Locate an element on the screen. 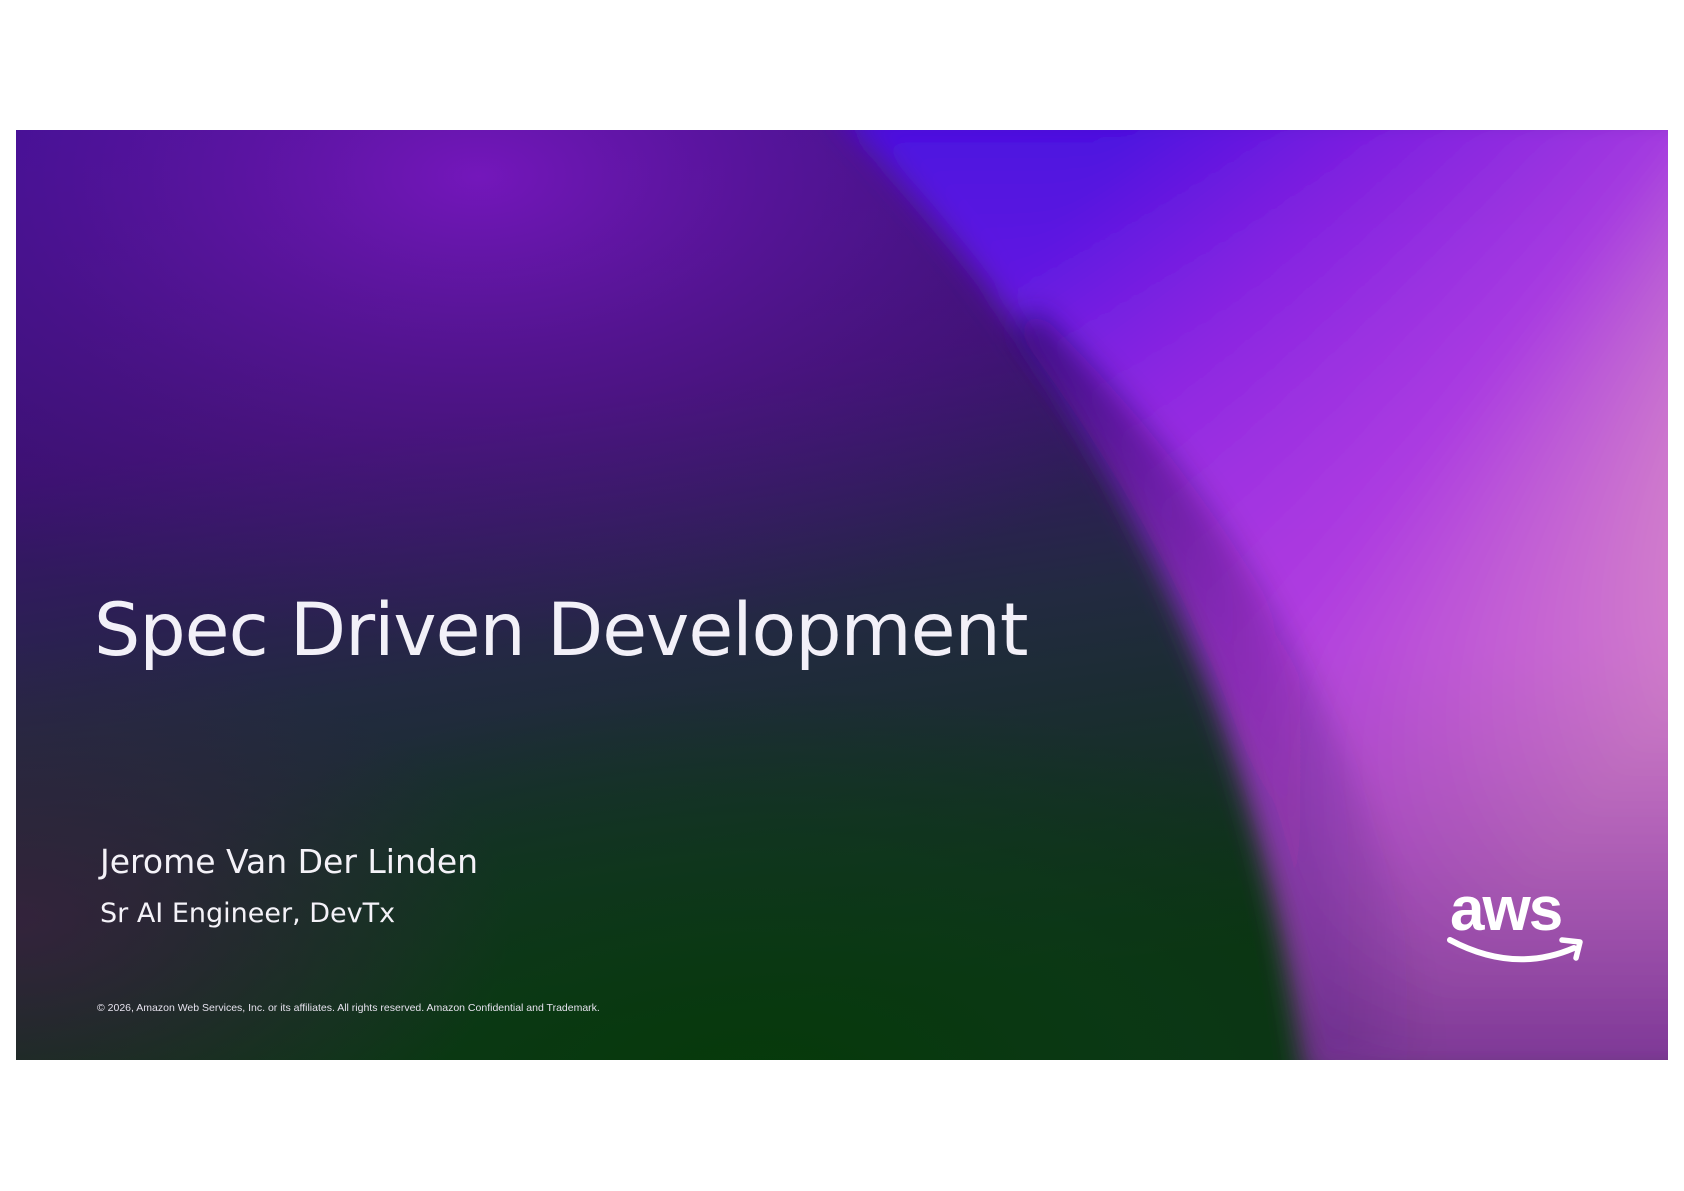 This screenshot has width=1684, height=1191. aws-logo: aws is located at coordinates (1515, 920).